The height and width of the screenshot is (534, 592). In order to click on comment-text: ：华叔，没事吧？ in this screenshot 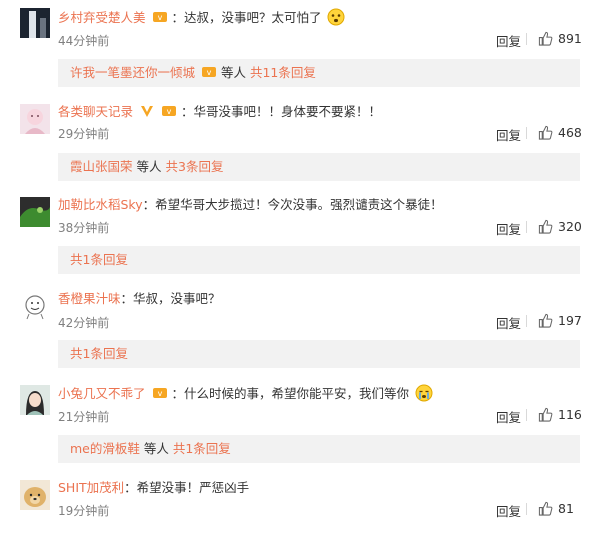, I will do `click(170, 298)`.